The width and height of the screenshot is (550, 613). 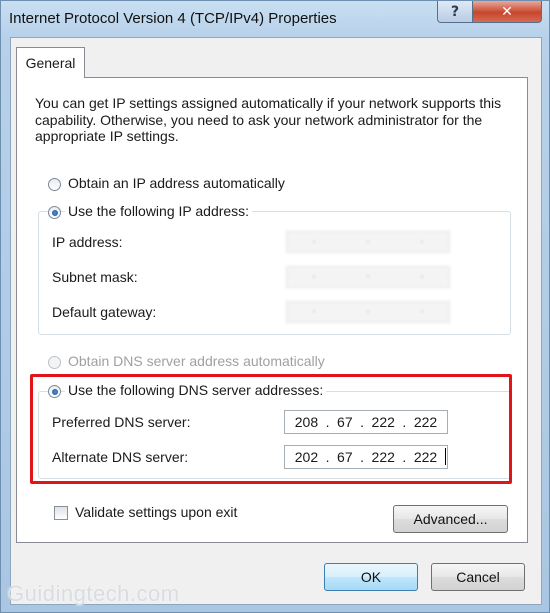 I want to click on help-icon: ?, so click(x=455, y=11).